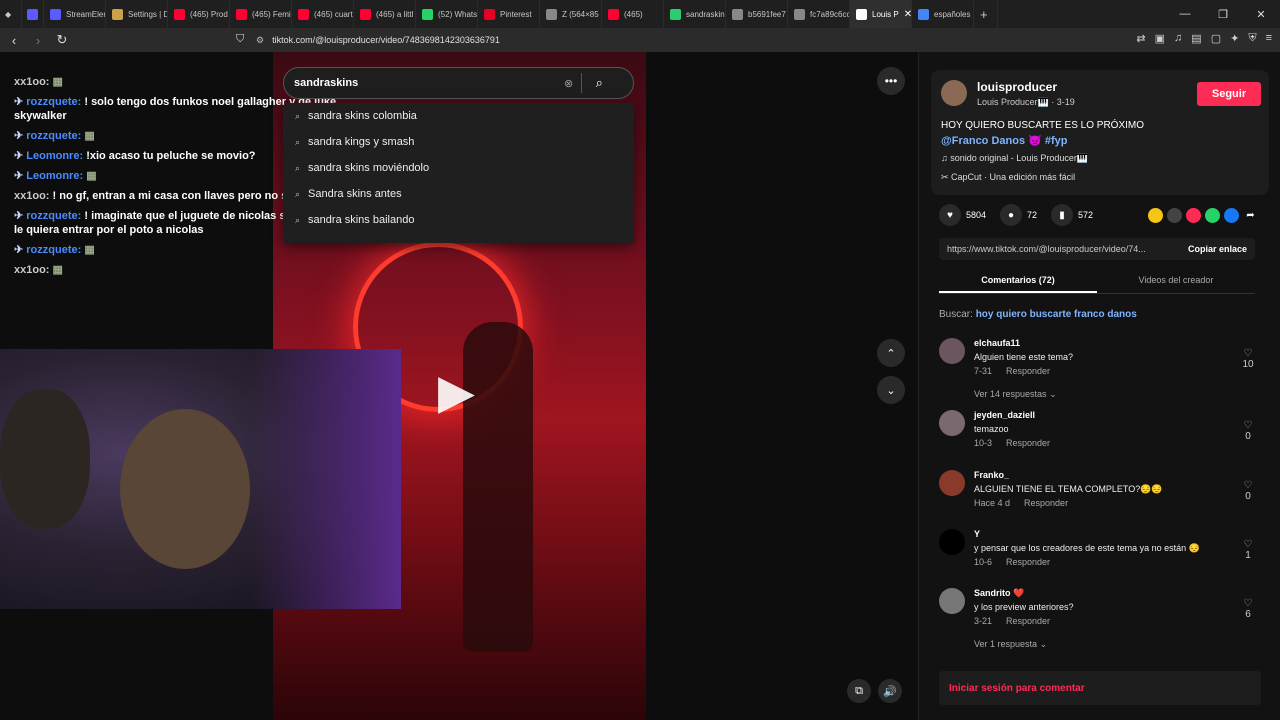 The width and height of the screenshot is (1280, 720). What do you see at coordinates (458, 116) in the screenshot?
I see `search-suggestion: ⌕ sandra skins colombia` at bounding box center [458, 116].